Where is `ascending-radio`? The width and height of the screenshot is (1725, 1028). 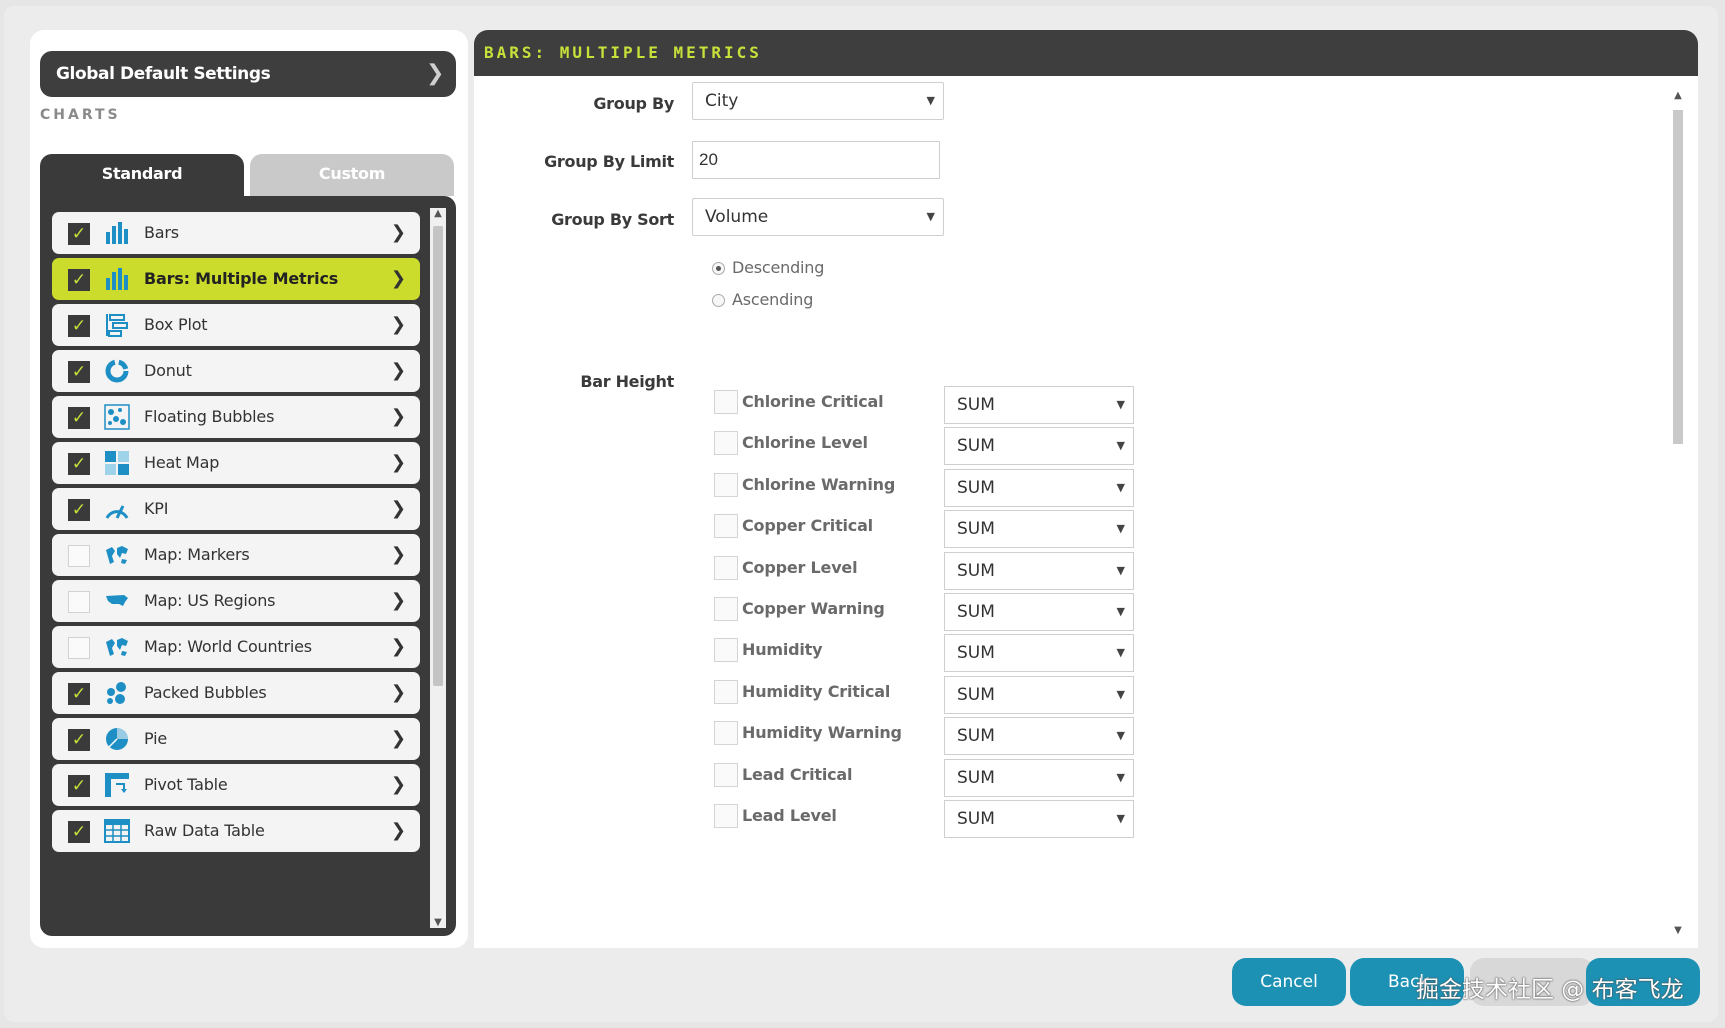
ascending-radio is located at coordinates (718, 300).